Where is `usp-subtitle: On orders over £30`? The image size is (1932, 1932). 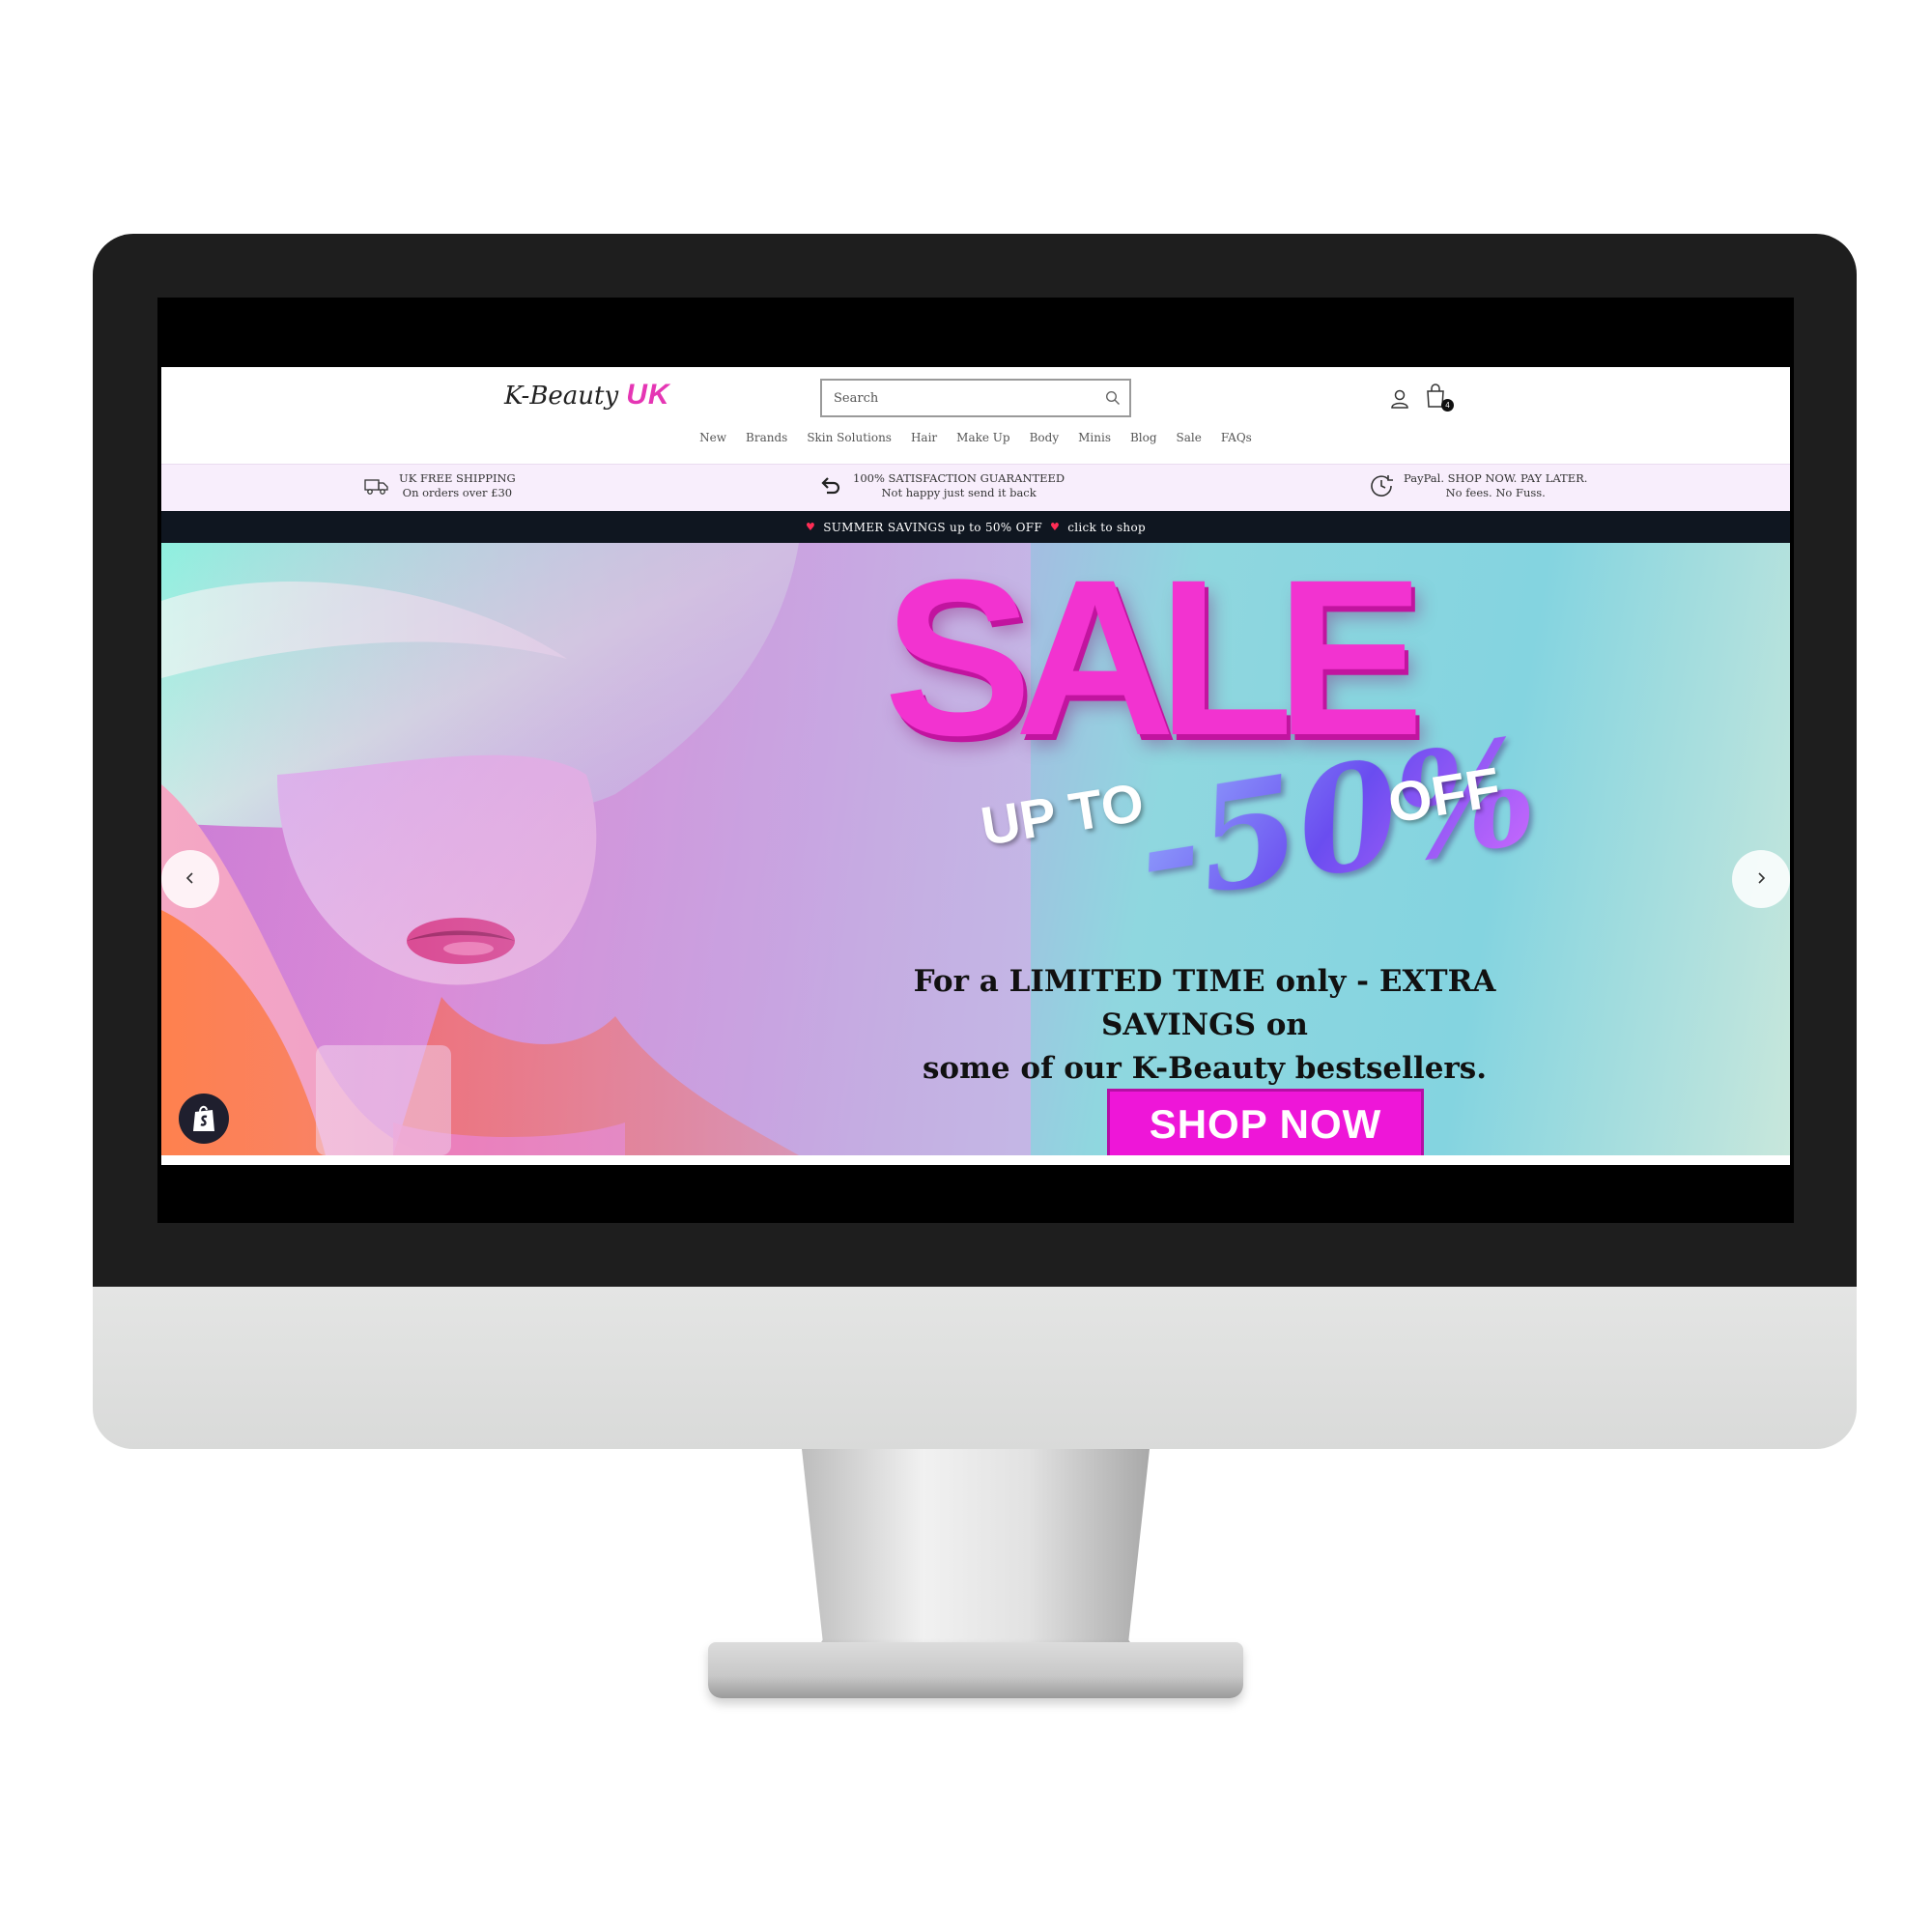 usp-subtitle: On orders over £30 is located at coordinates (457, 492).